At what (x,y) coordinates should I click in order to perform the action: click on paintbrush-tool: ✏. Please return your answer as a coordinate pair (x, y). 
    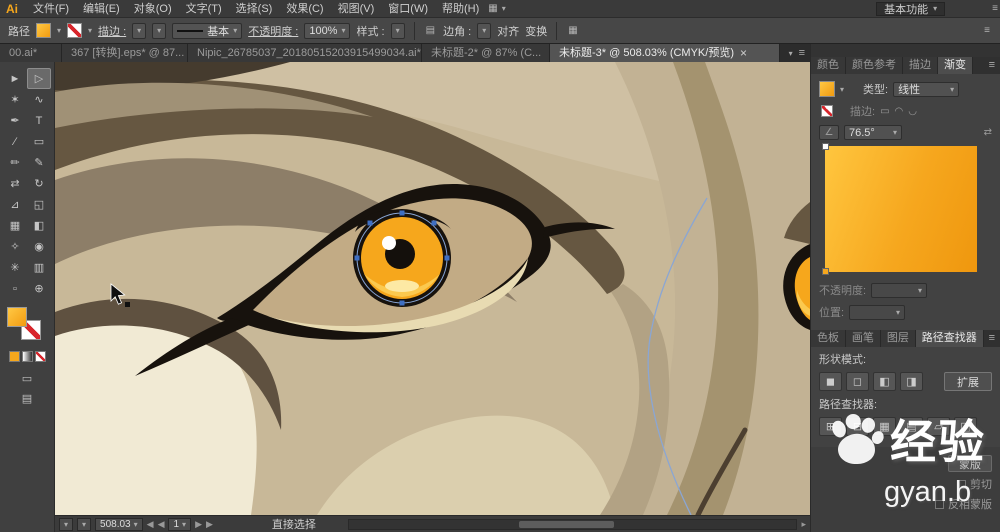
    Looking at the image, I should click on (15, 162).